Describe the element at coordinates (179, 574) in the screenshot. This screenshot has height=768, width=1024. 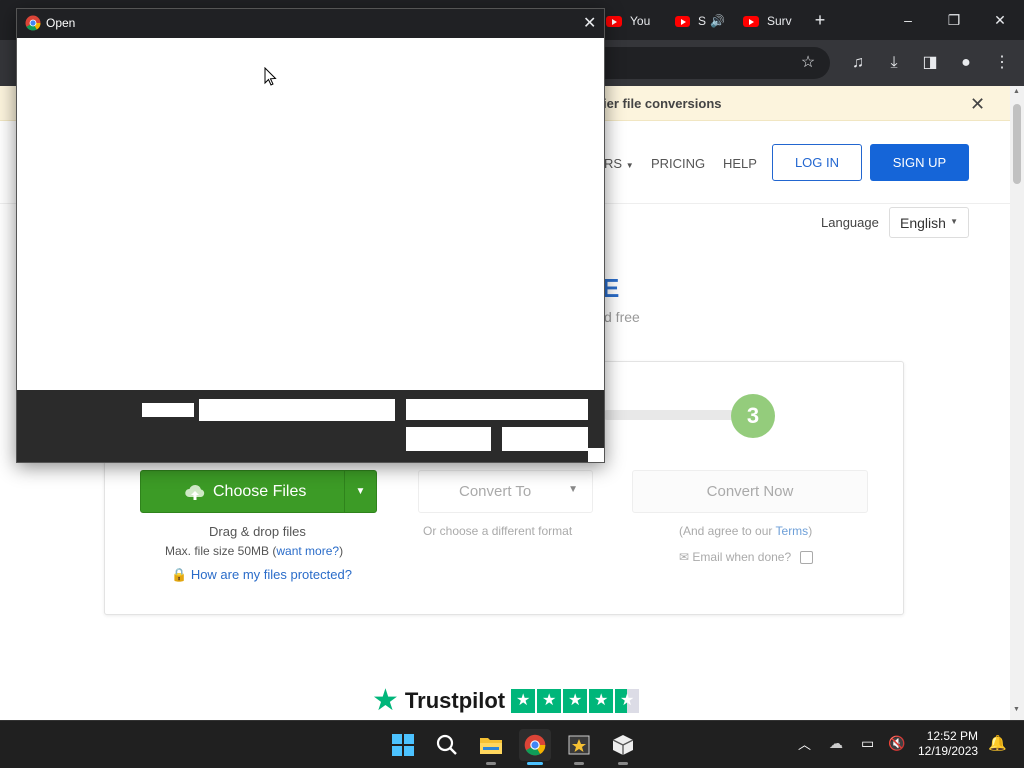
I see `lock-icon: 🔒` at that location.